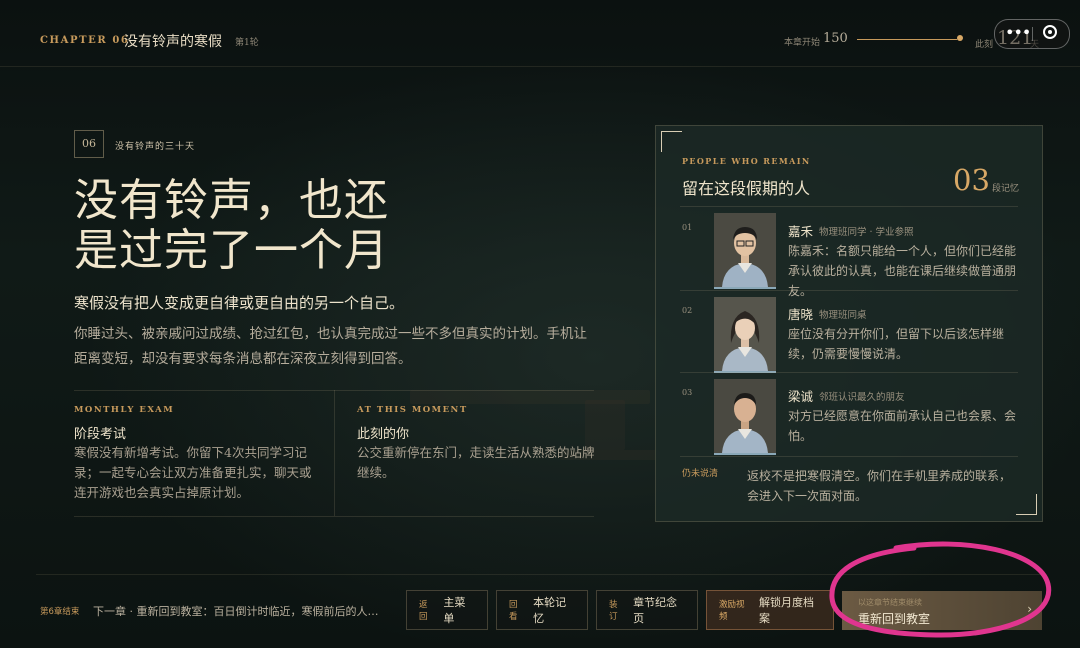  Describe the element at coordinates (412, 410) in the screenshot. I see `card-eyebrow-moment: AT THIS MOMENT` at that location.